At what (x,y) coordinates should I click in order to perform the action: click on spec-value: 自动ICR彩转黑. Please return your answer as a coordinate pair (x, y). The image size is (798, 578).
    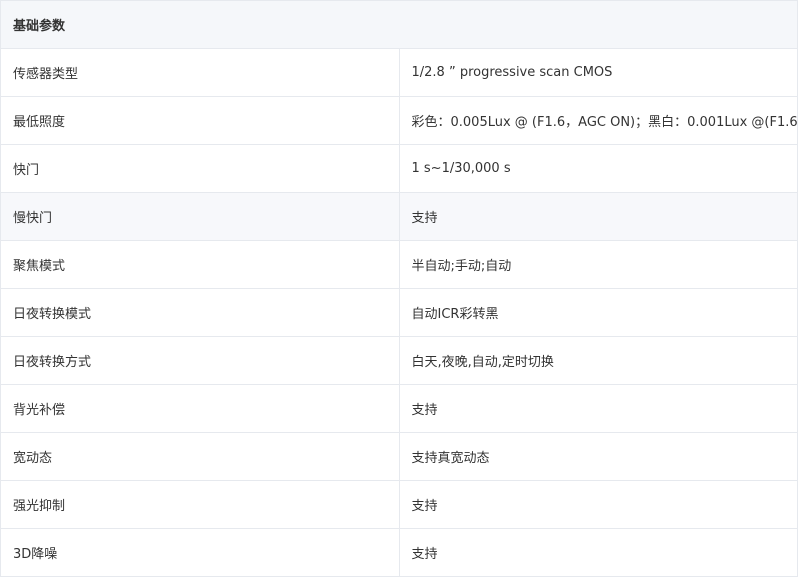
    Looking at the image, I should click on (598, 312).